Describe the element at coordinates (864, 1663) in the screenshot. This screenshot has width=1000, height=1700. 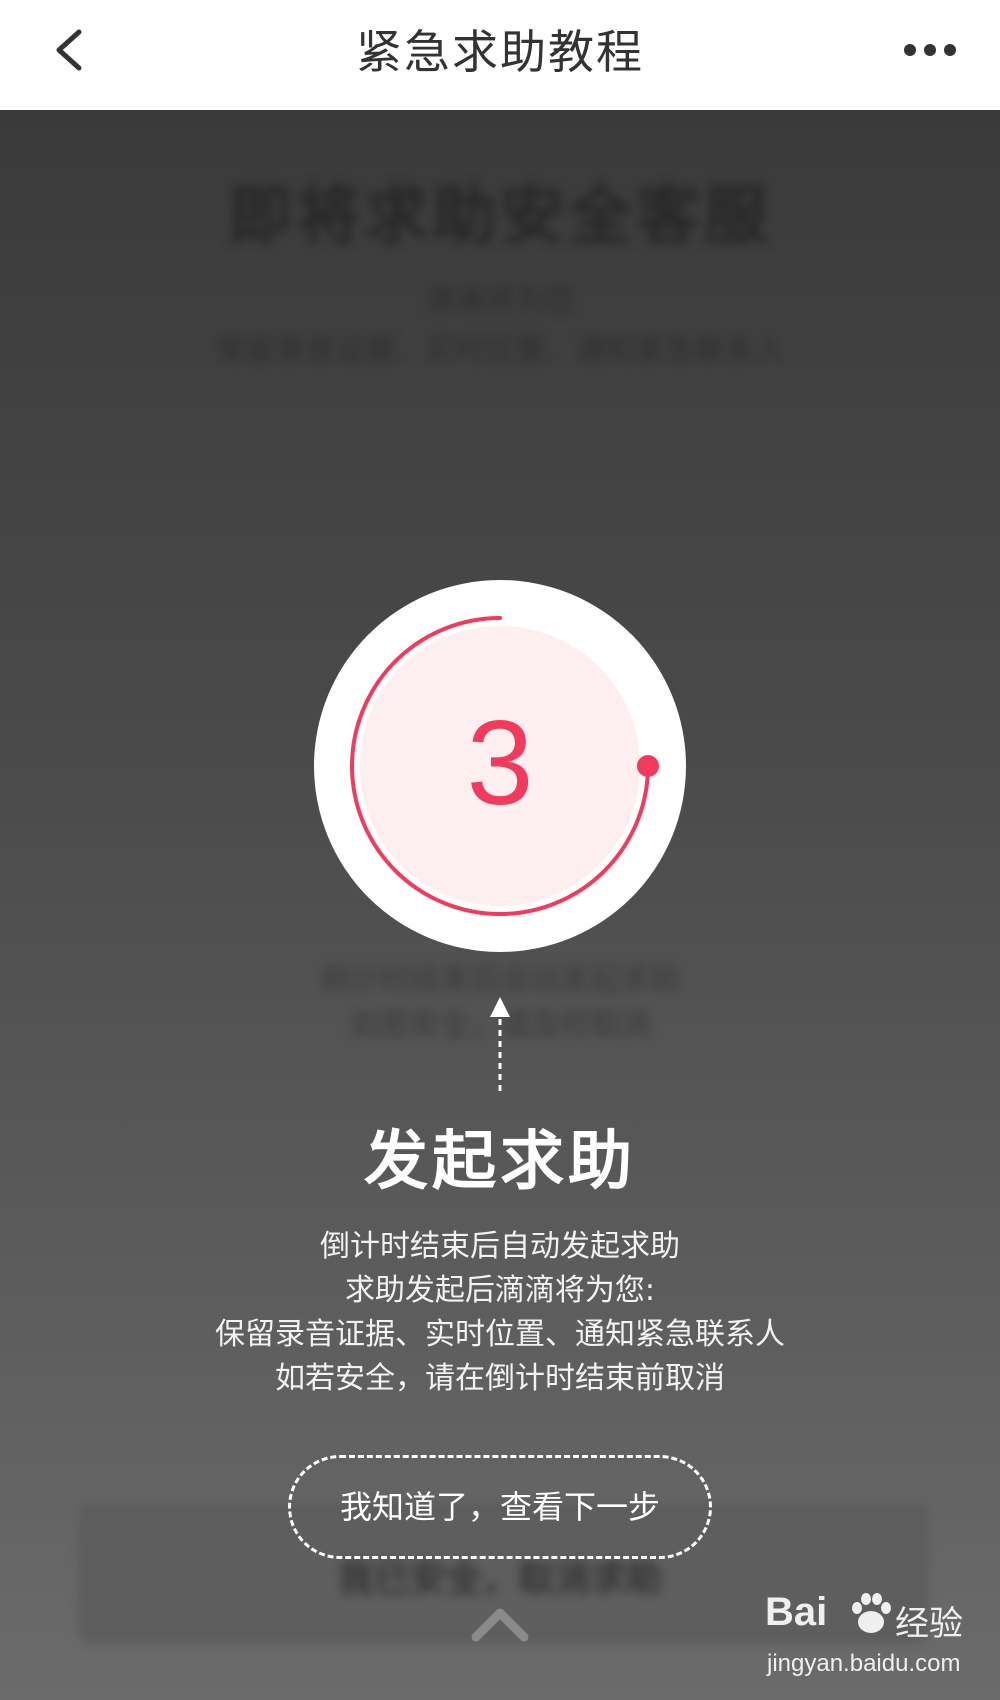
I see `watermark-url: jingyan.baidu.com` at that location.